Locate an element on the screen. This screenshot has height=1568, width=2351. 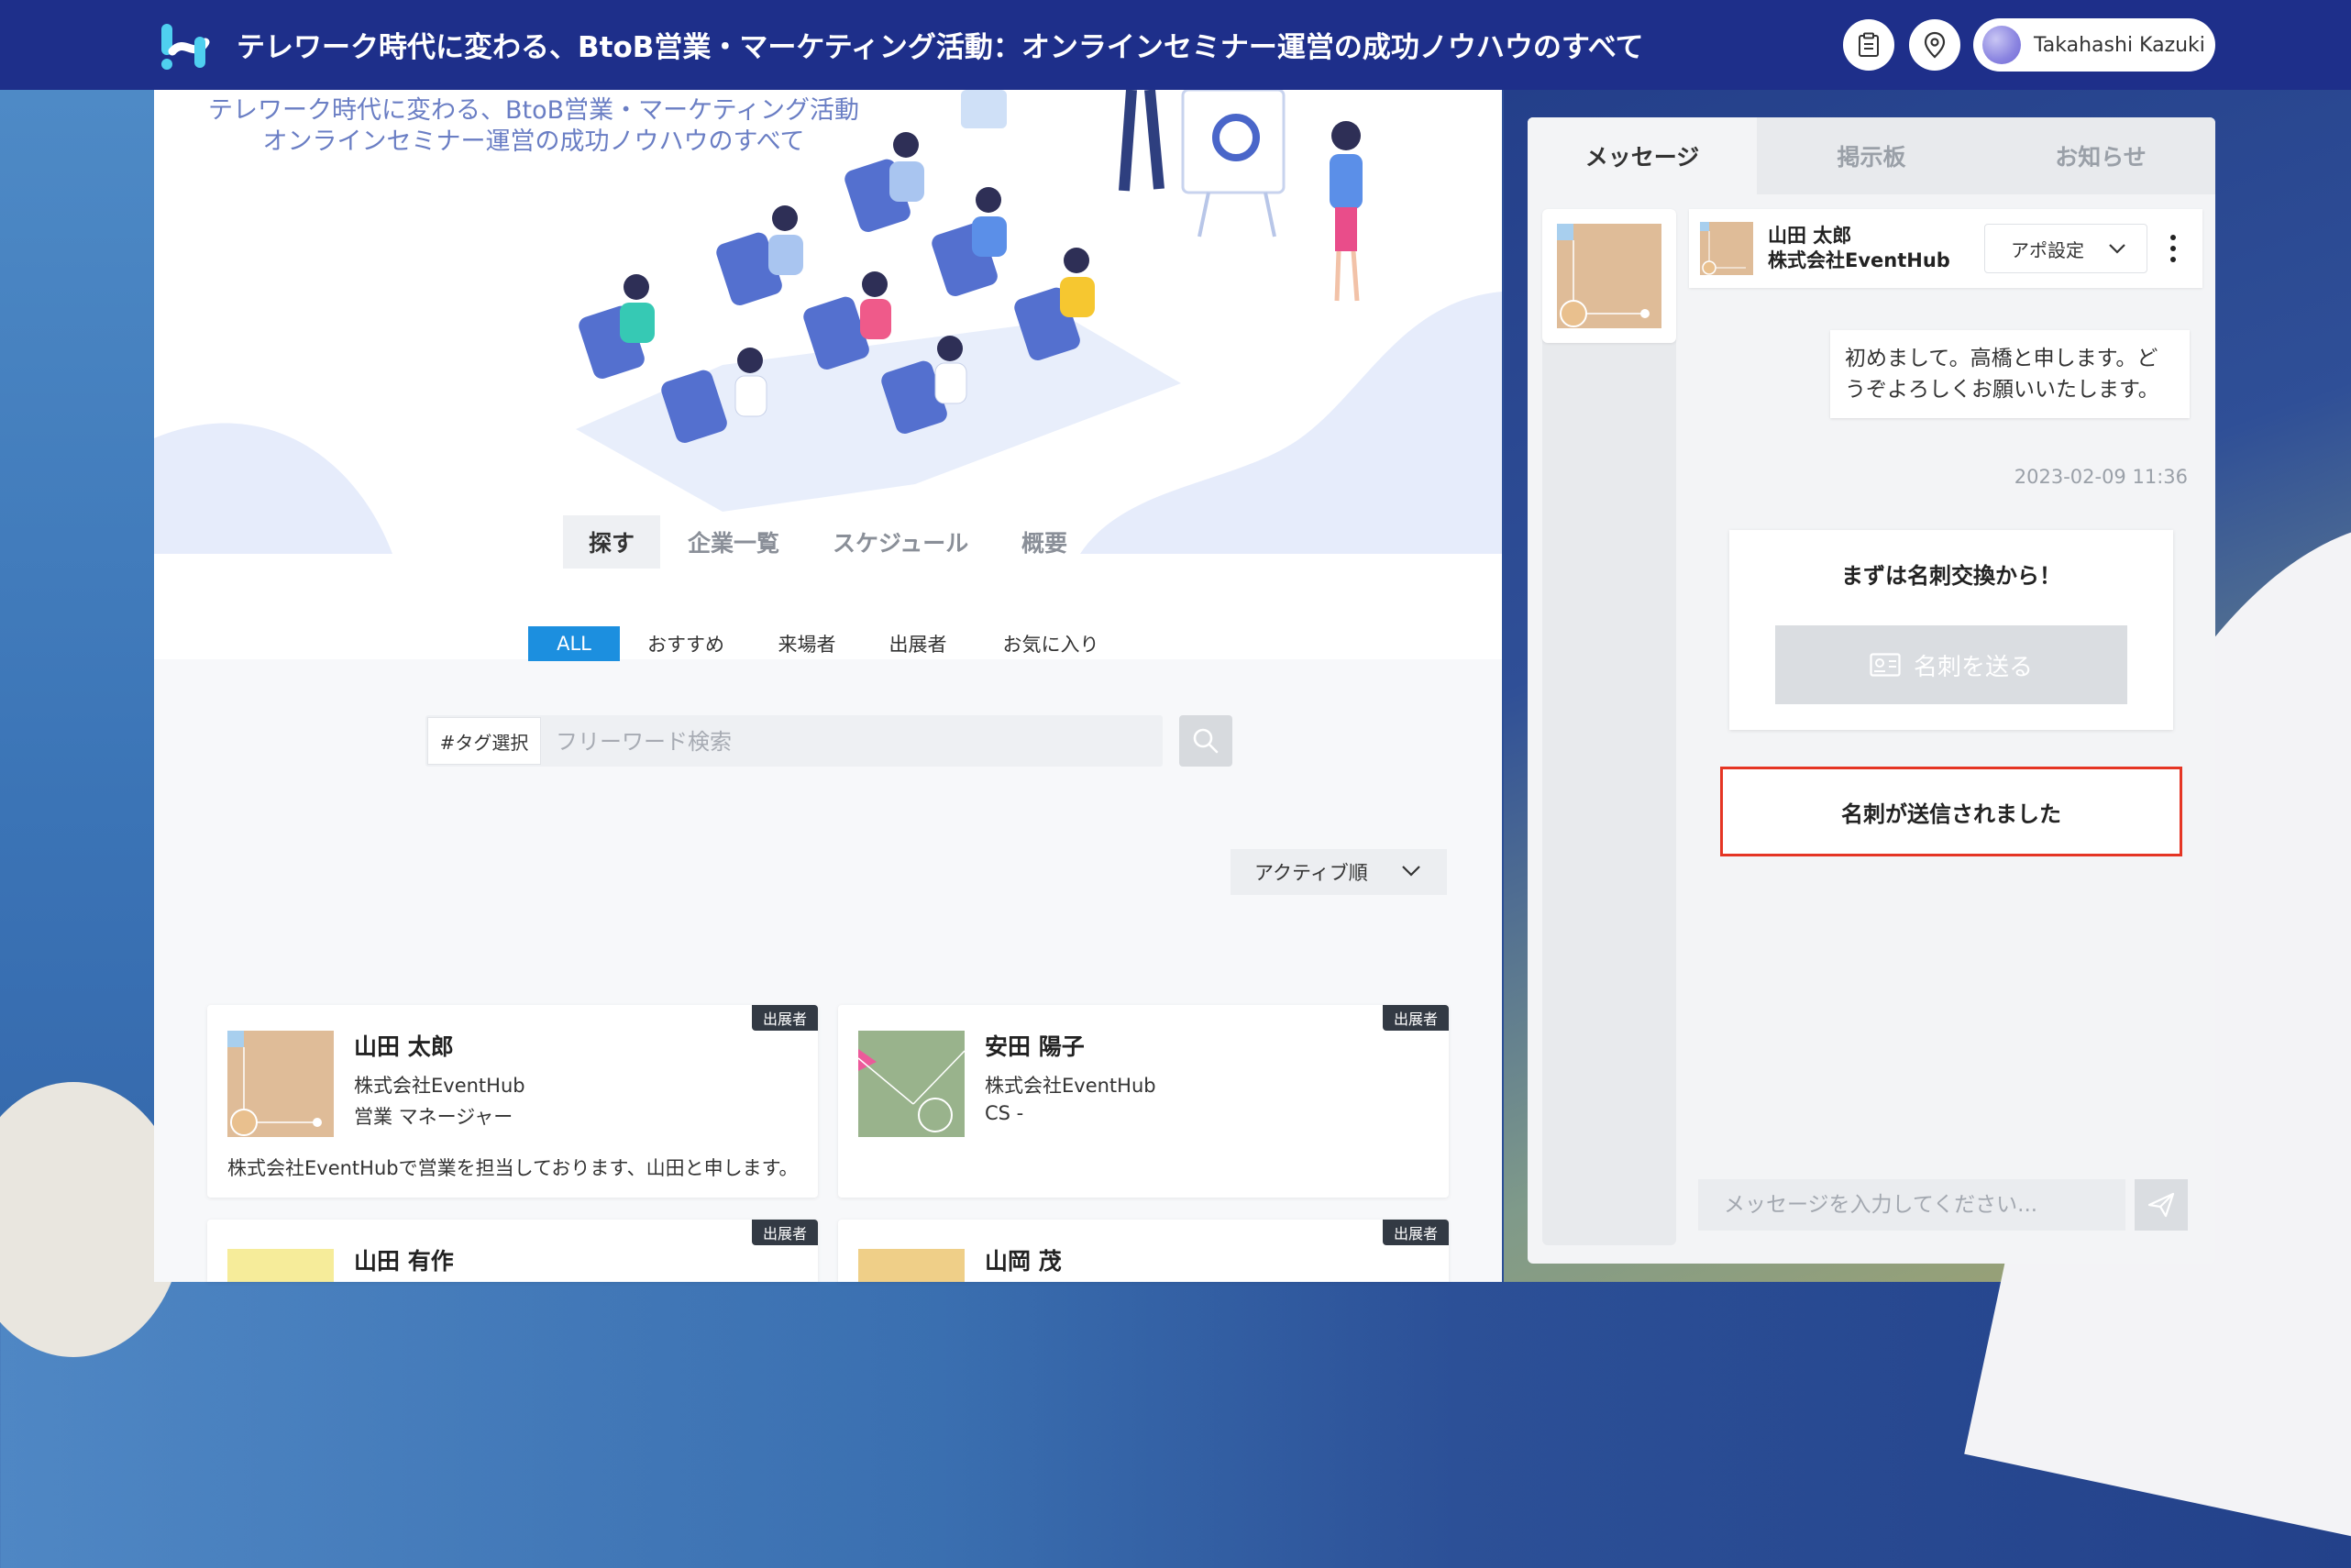
chat-tabs: メッセージ 掲示板 お知らせ is located at coordinates (1871, 156).